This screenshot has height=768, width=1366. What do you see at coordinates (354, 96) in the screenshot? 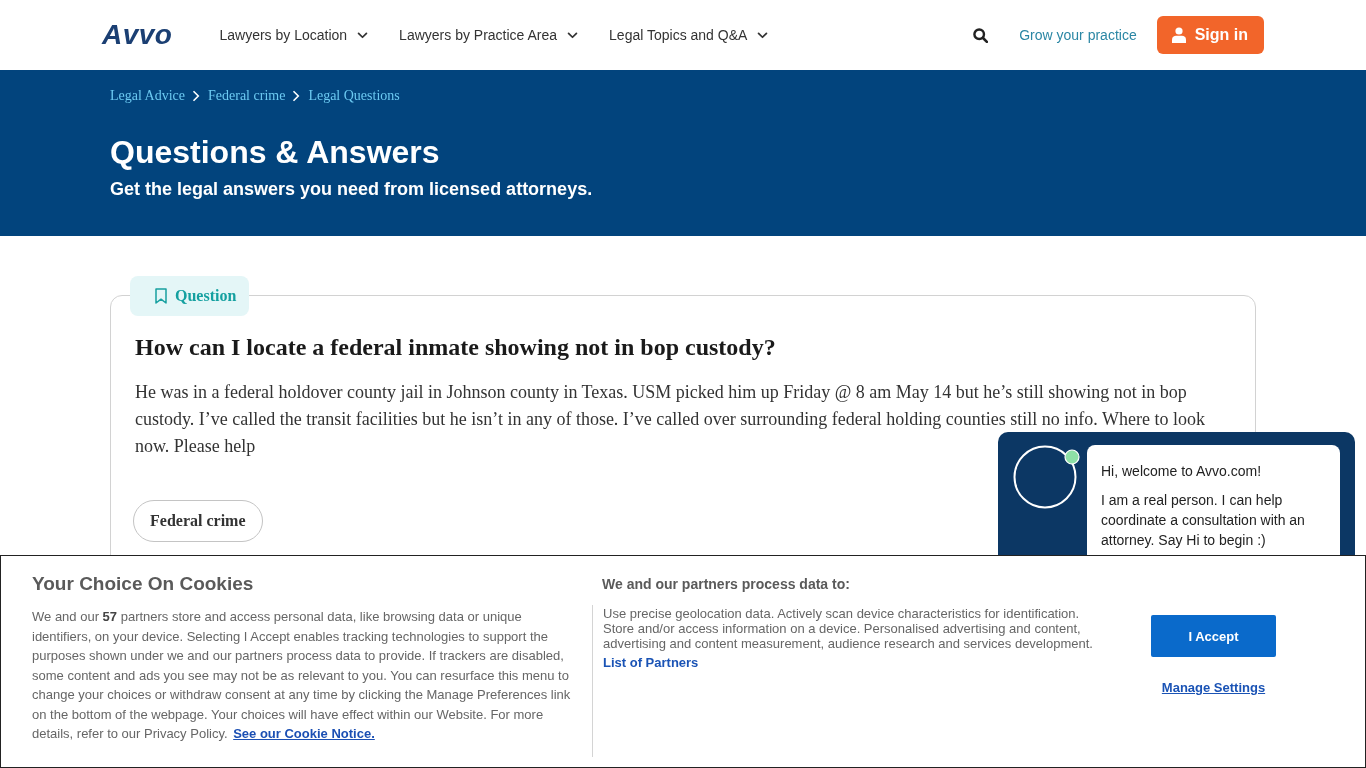
I see `breadcrumb-link: Legal Questions` at bounding box center [354, 96].